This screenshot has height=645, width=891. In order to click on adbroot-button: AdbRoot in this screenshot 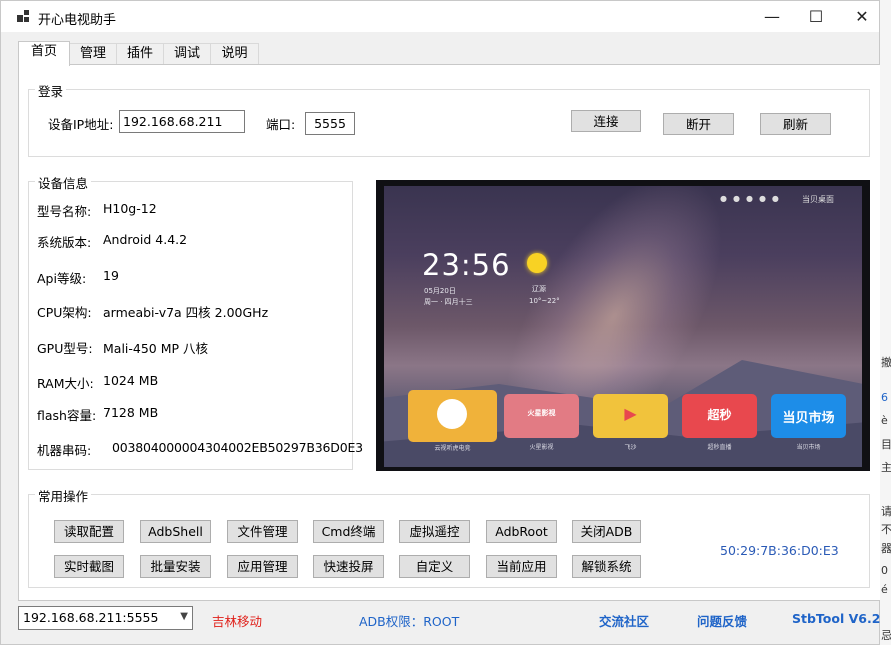, I will do `click(521, 531)`.